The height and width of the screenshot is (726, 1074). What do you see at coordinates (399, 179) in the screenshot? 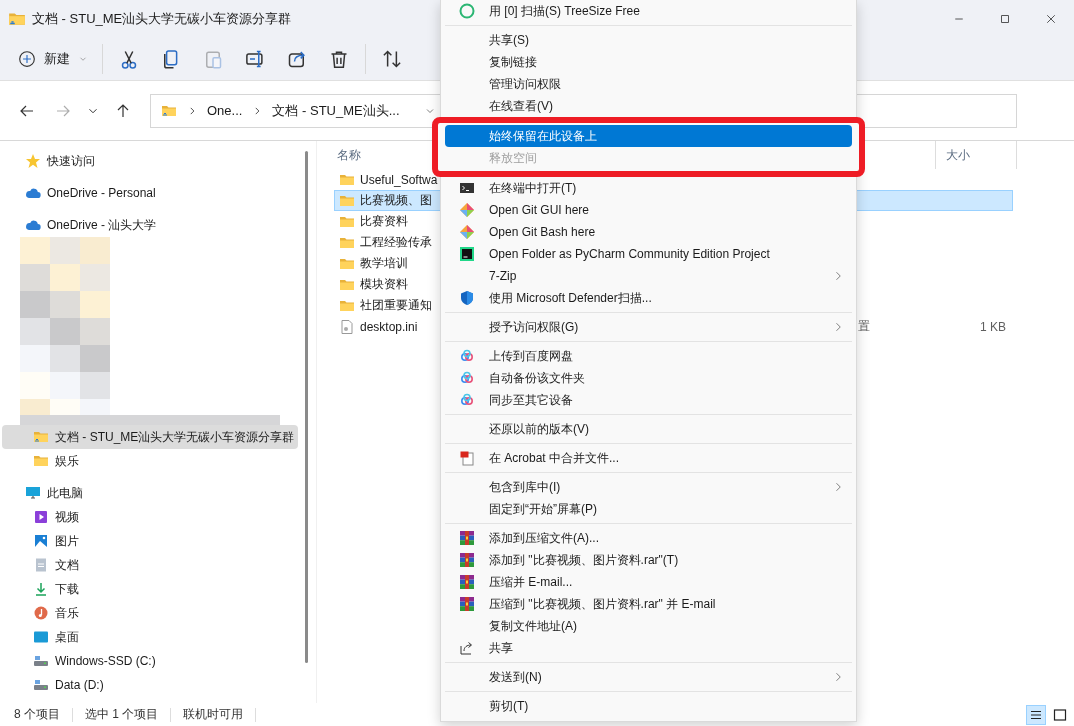
I see `file-name: Useful_Softwa` at bounding box center [399, 179].